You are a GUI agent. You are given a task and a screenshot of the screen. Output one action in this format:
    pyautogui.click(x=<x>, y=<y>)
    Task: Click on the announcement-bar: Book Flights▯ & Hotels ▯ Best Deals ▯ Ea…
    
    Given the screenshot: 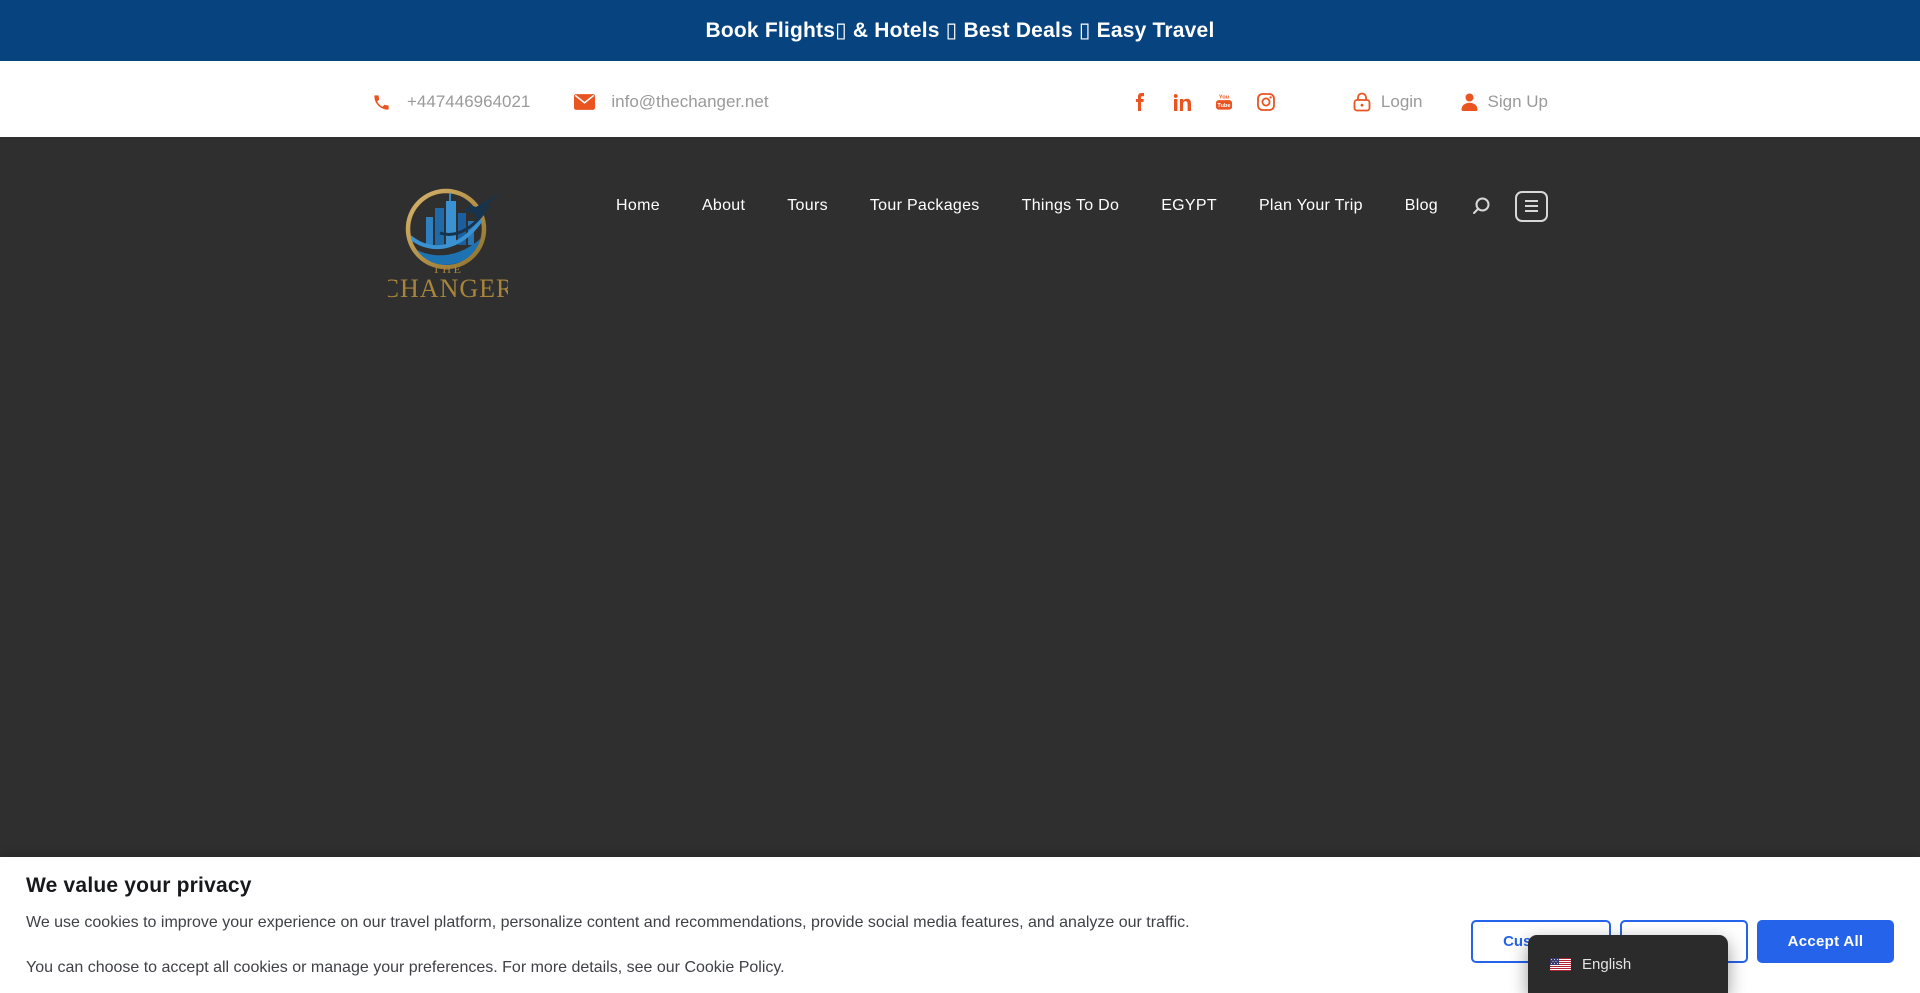 What is the action you would take?
    pyautogui.click(x=960, y=30)
    